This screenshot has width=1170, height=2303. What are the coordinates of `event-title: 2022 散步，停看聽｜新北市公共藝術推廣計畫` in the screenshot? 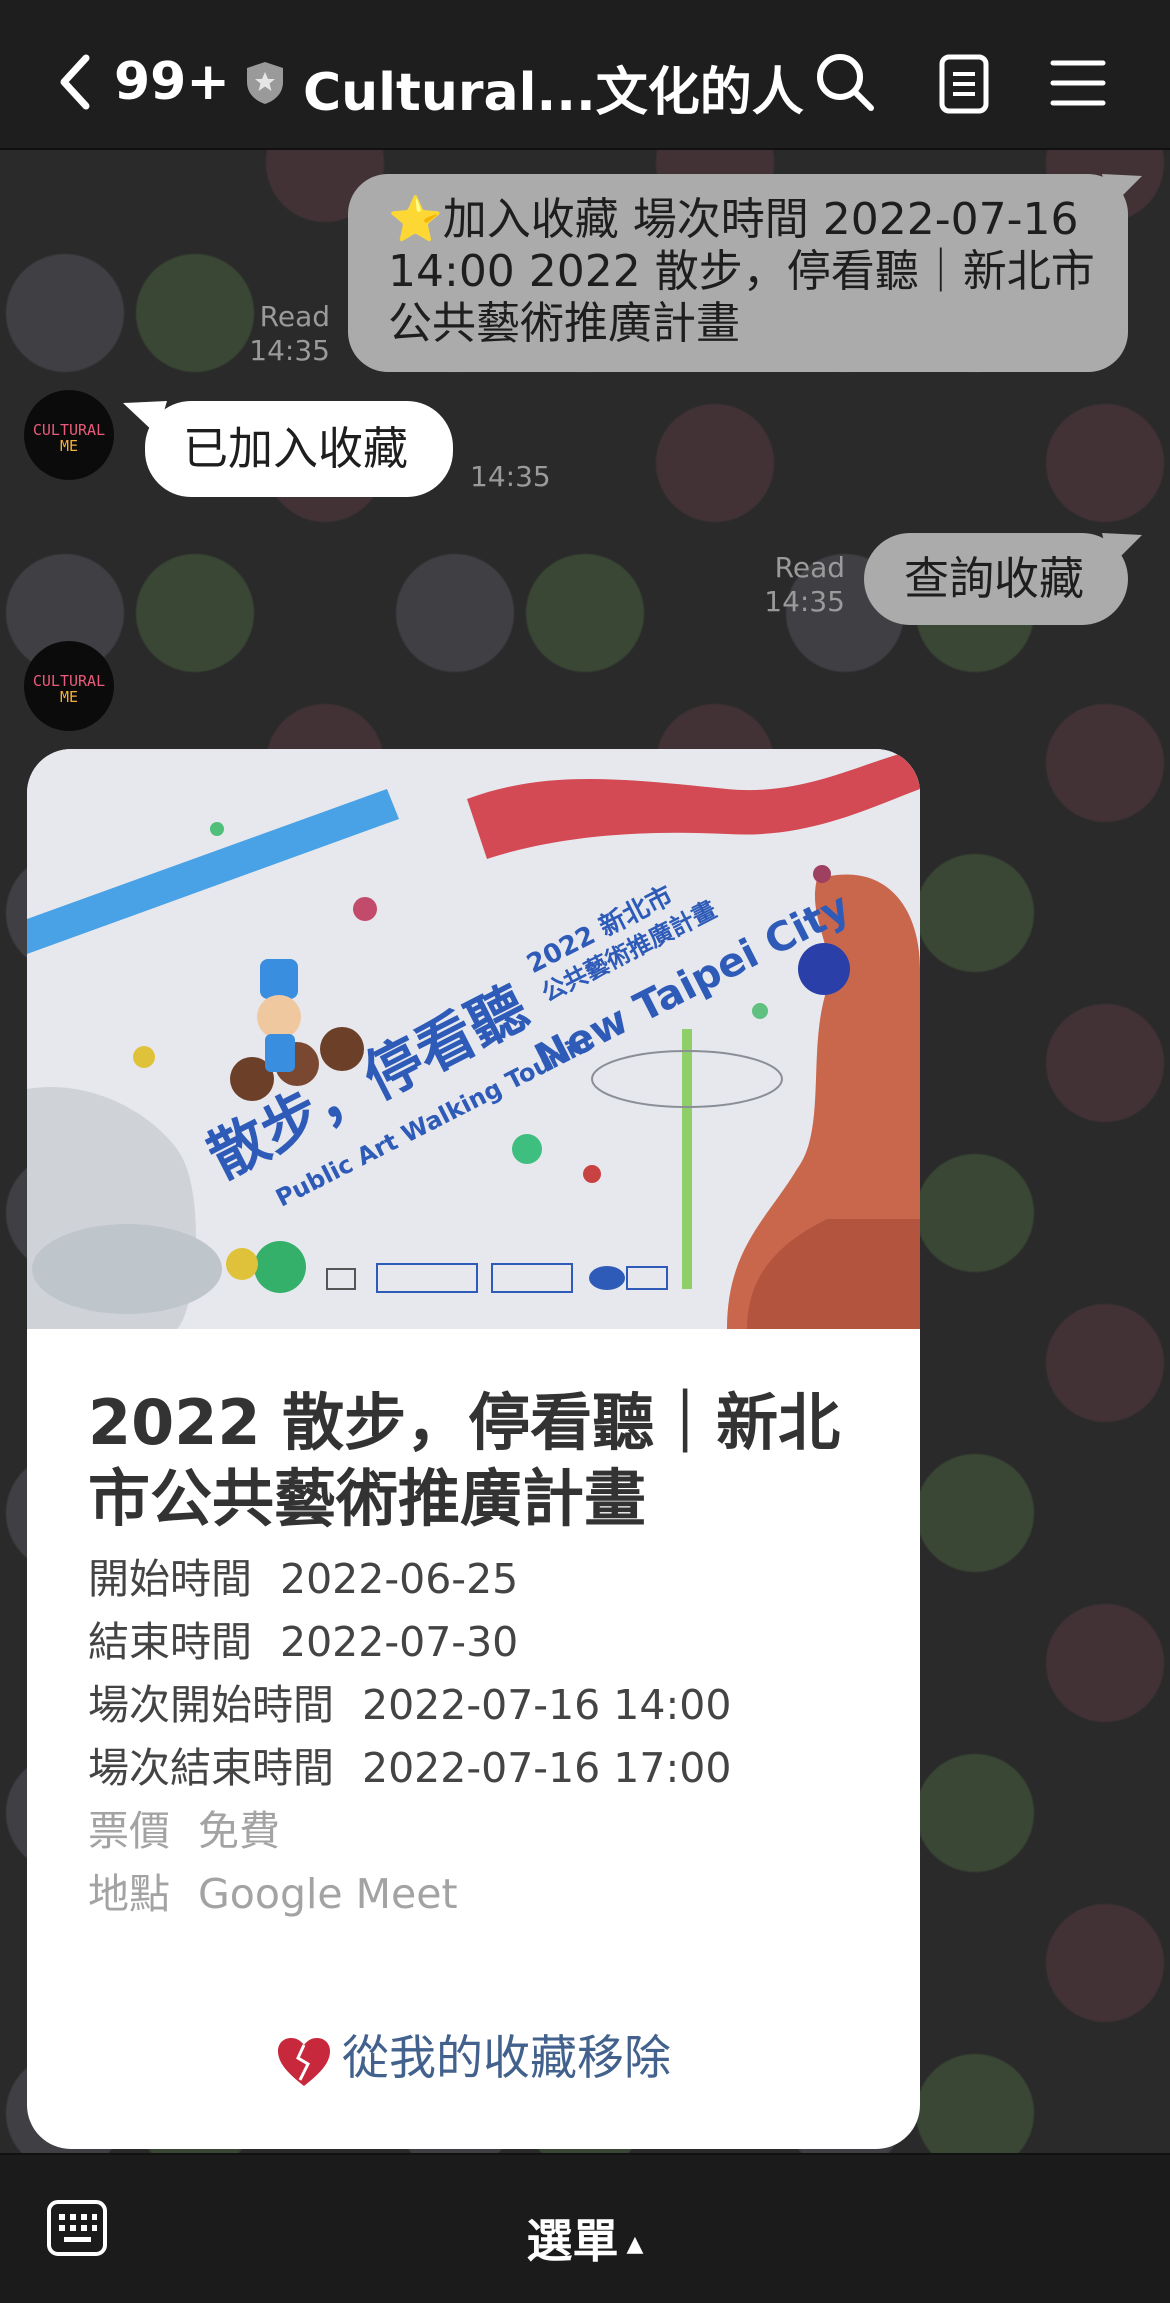 It's located at (464, 1460).